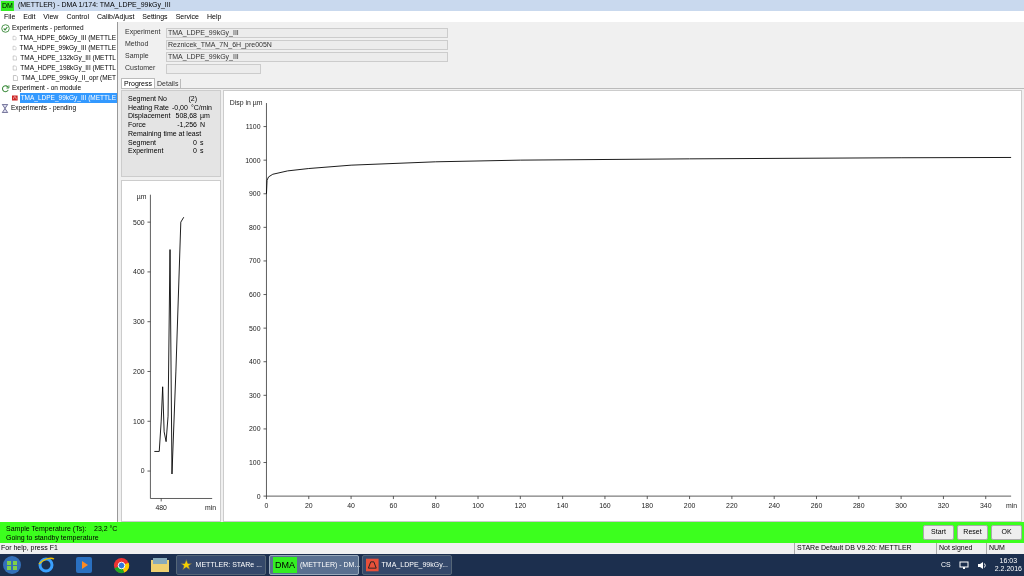 The image size is (1024, 576). Describe the element at coordinates (84, 565) in the screenshot. I see `media-player-icon` at that location.